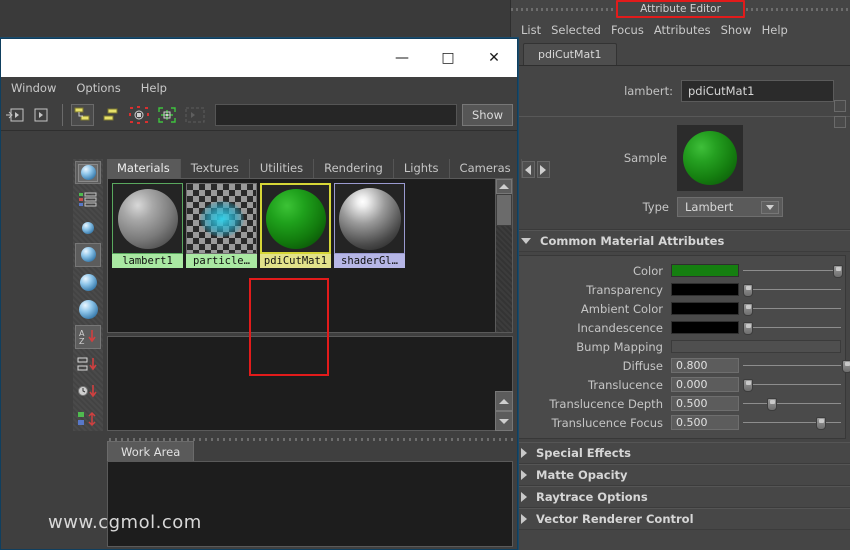 This screenshot has width=850, height=550. What do you see at coordinates (282, 168) in the screenshot?
I see `tab-utilities: Utilities` at bounding box center [282, 168].